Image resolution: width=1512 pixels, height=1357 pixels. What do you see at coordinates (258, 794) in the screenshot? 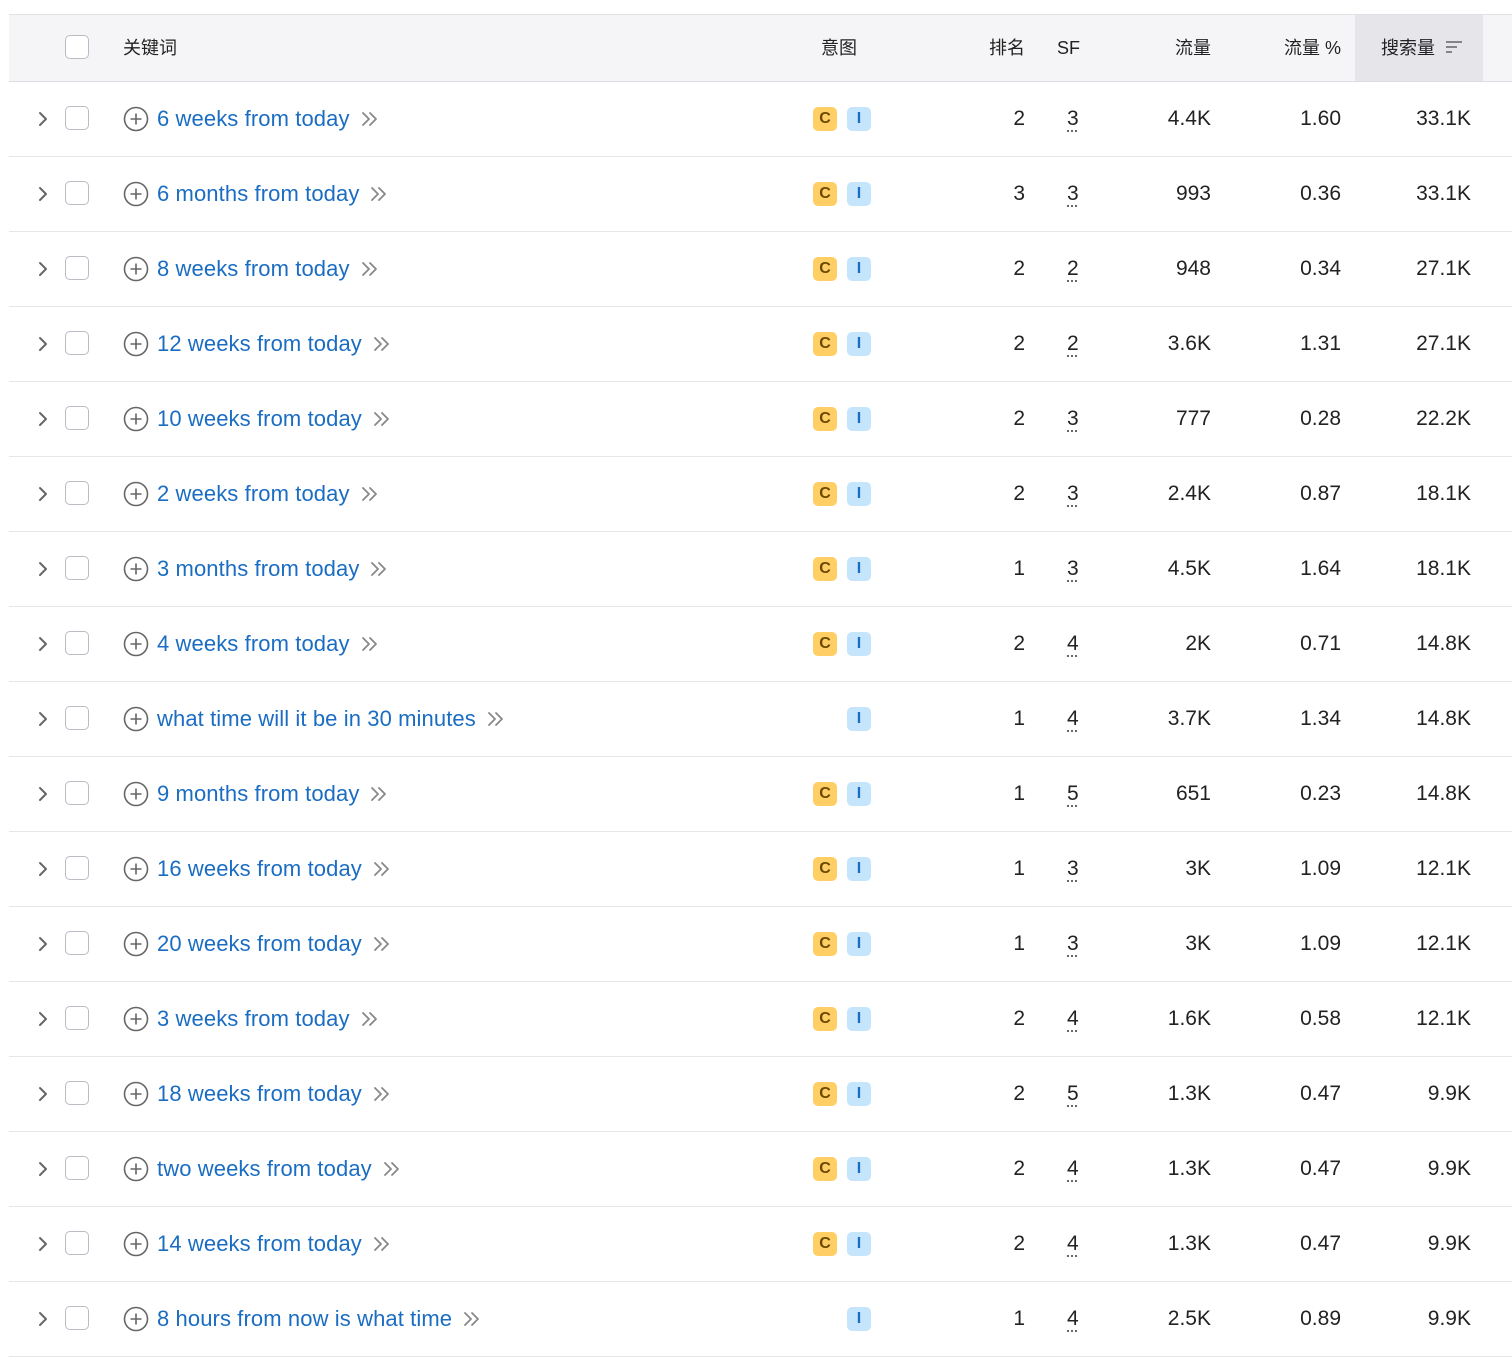
I see `keyword-link: 9 months from today` at bounding box center [258, 794].